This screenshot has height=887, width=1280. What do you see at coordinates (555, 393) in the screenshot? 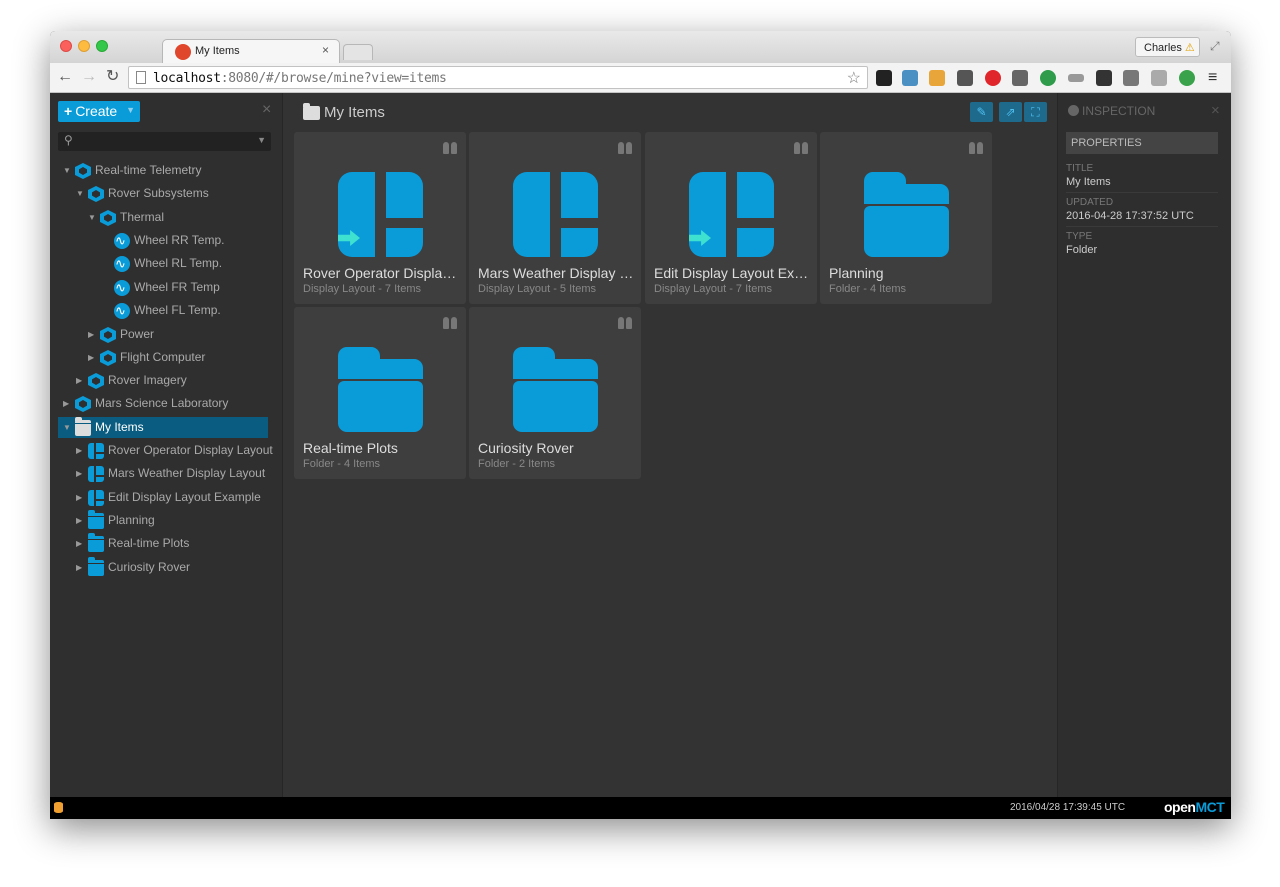
I see `item-card: Curiosity Rover Folder - 2 Items` at bounding box center [555, 393].